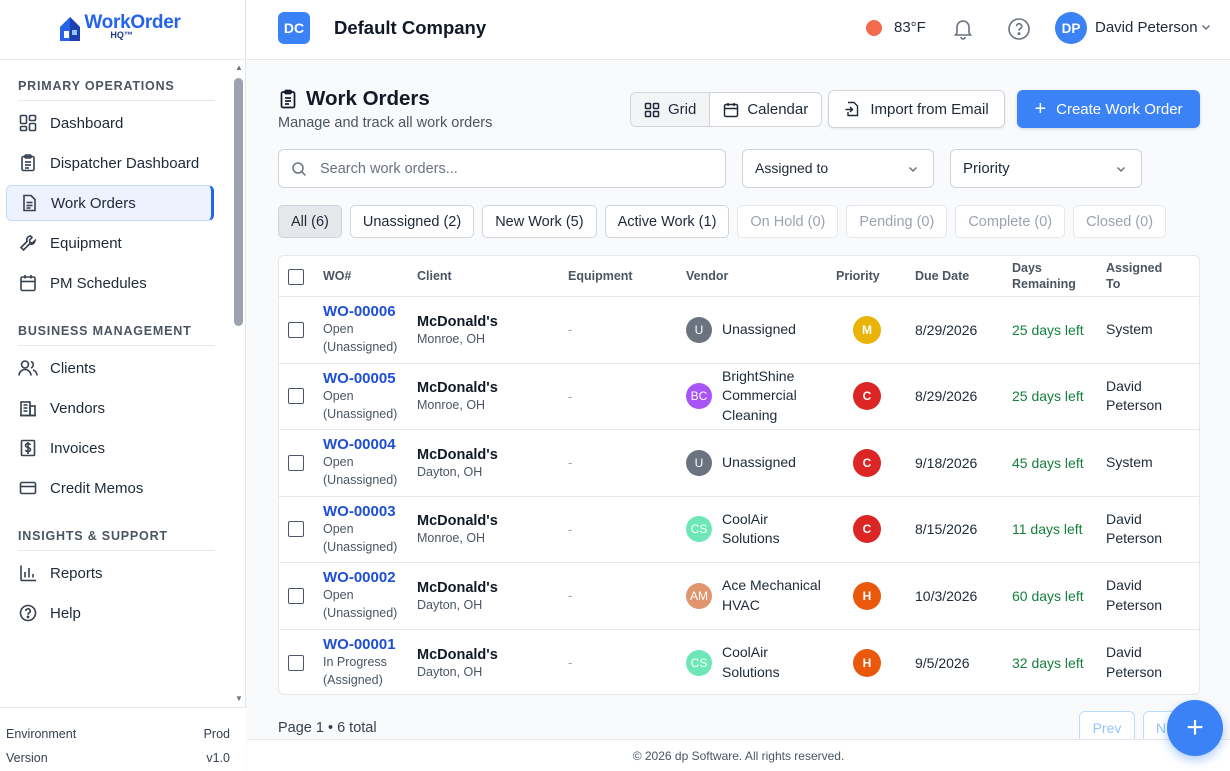  Describe the element at coordinates (110, 123) in the screenshot. I see `sidebar-item-dashboard: Dashboard` at that location.